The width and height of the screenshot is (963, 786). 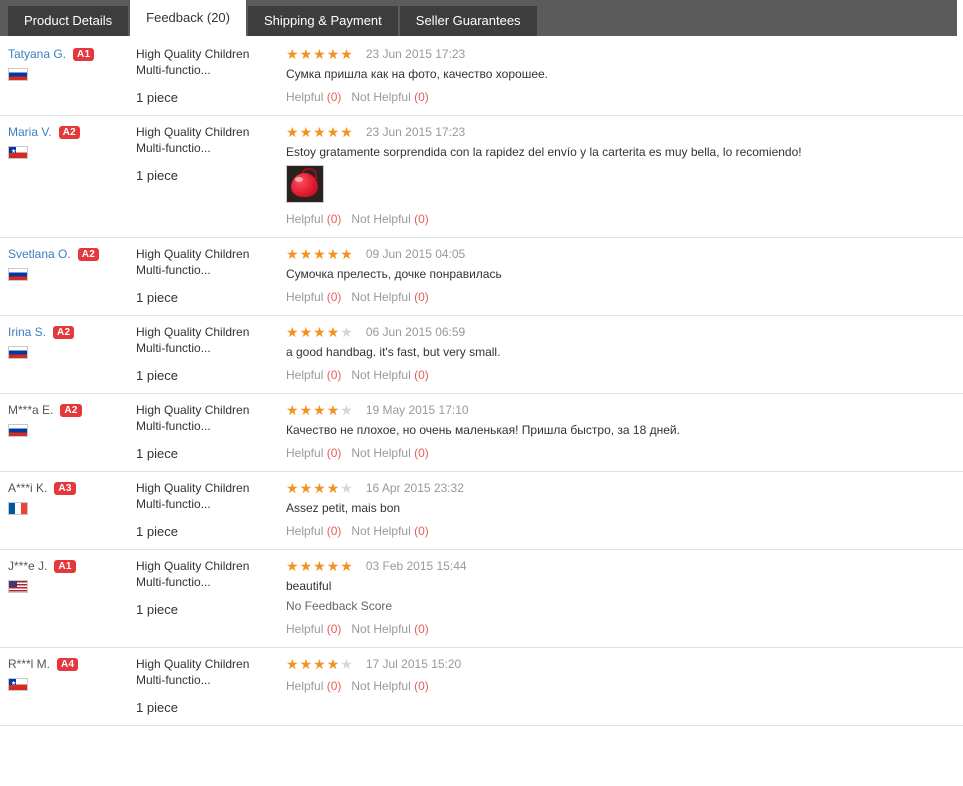 What do you see at coordinates (394, 274) in the screenshot?
I see `feedback-comment: Сумочка прелесть, дочке понравилась` at bounding box center [394, 274].